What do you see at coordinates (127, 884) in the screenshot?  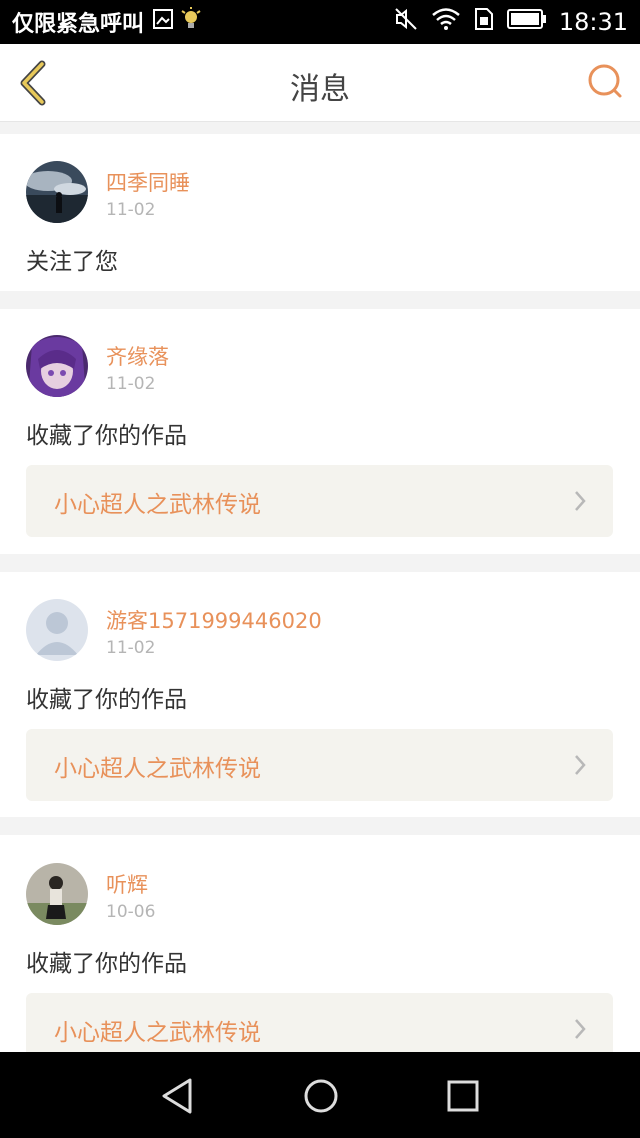 I see `username: 听辉` at bounding box center [127, 884].